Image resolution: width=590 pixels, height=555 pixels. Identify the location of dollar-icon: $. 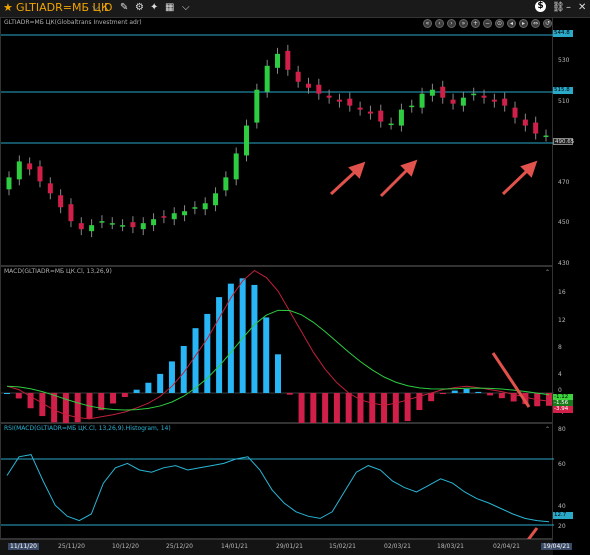
(540, 6).